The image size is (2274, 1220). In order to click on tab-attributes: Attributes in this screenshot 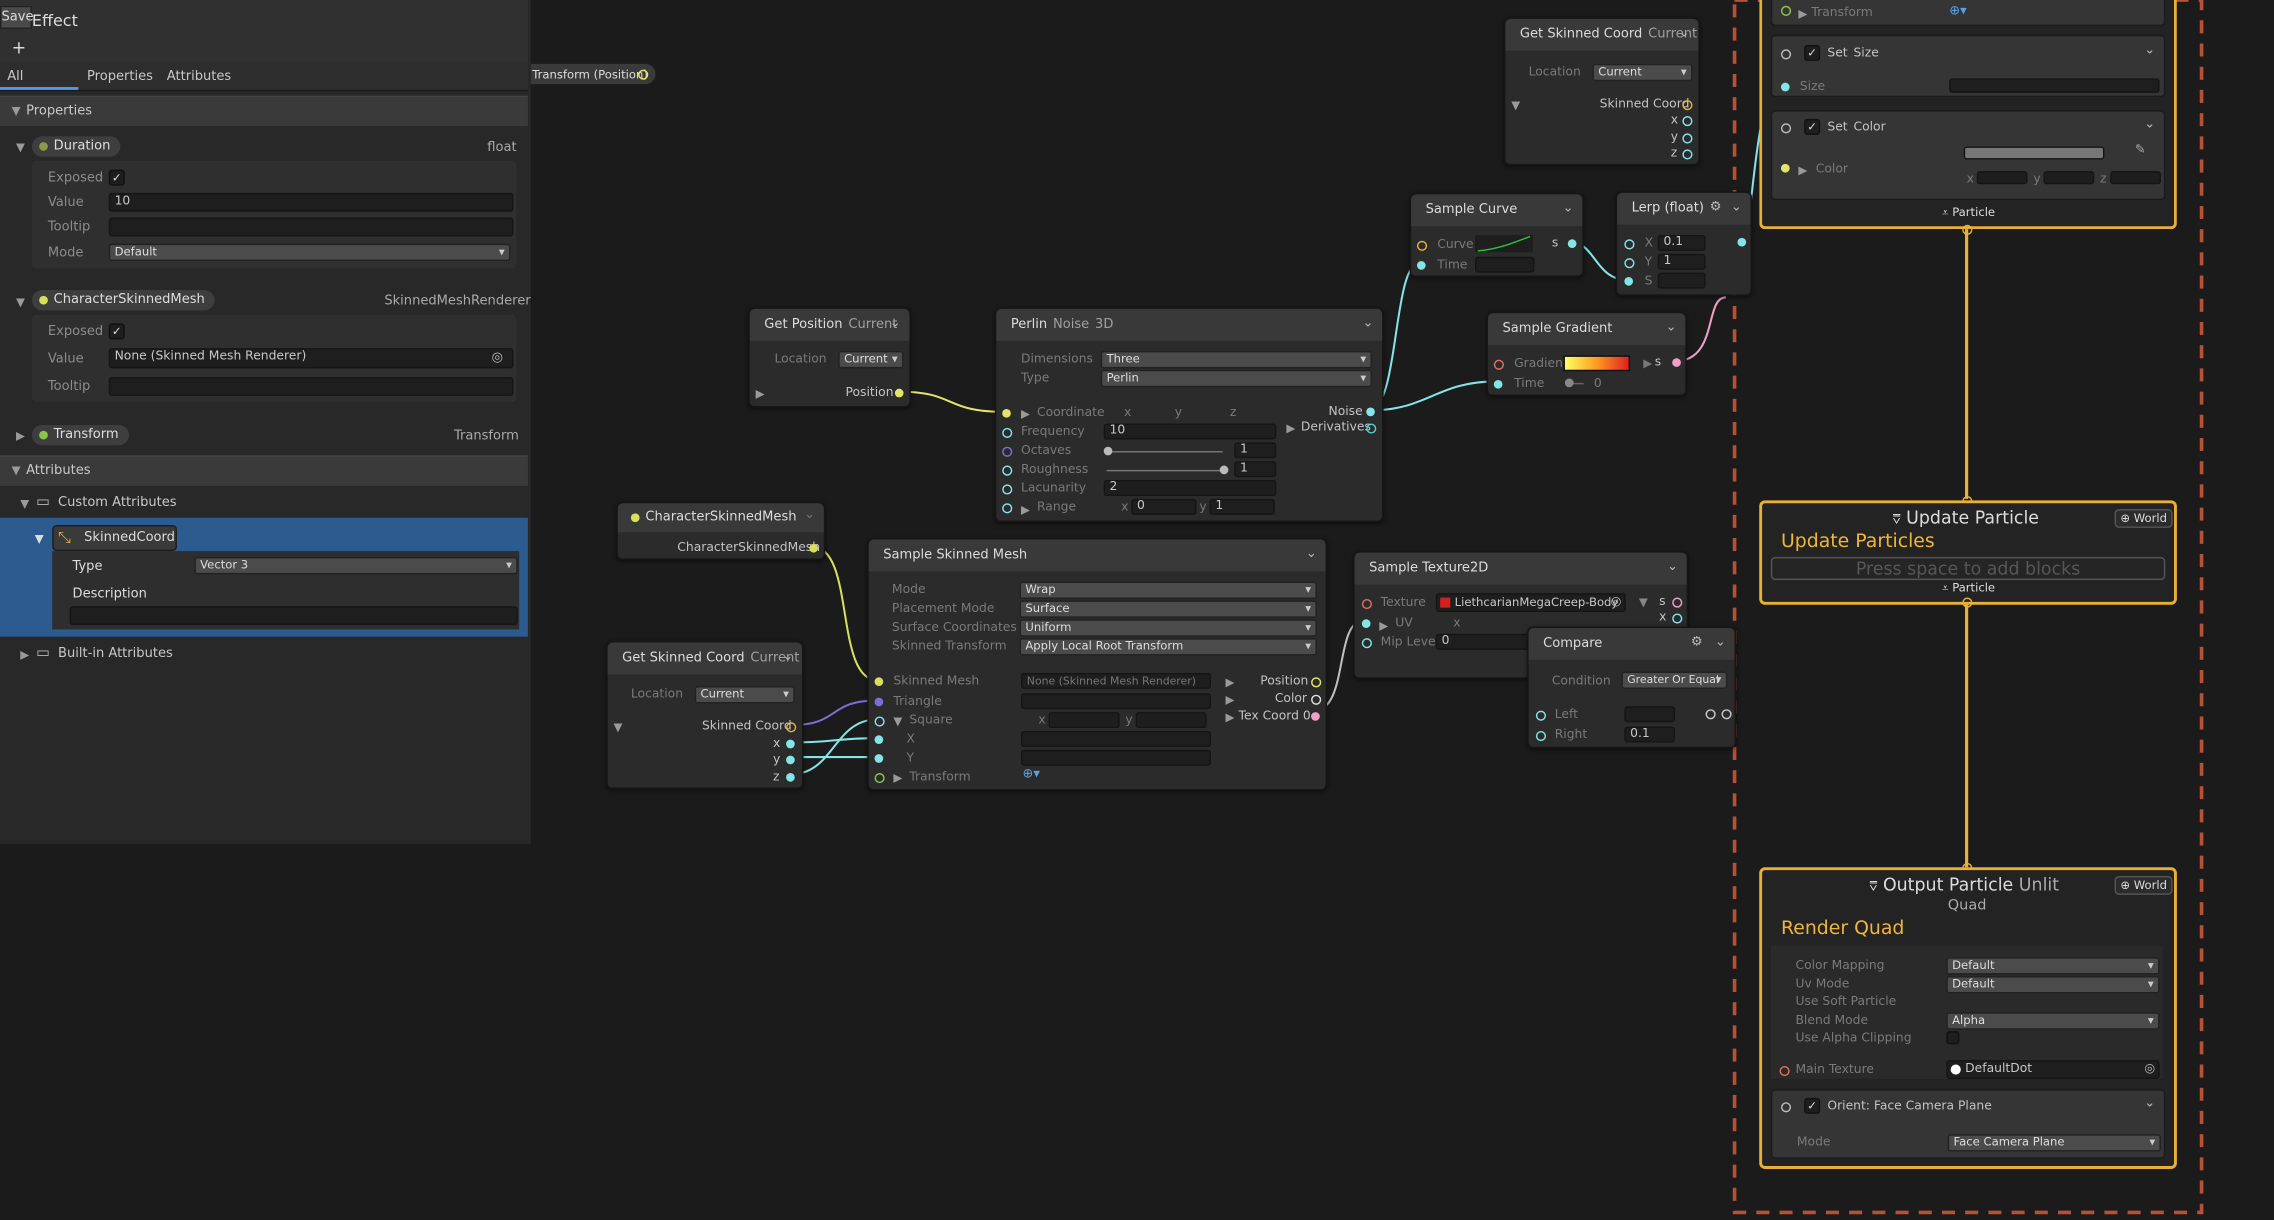, I will do `click(199, 77)`.